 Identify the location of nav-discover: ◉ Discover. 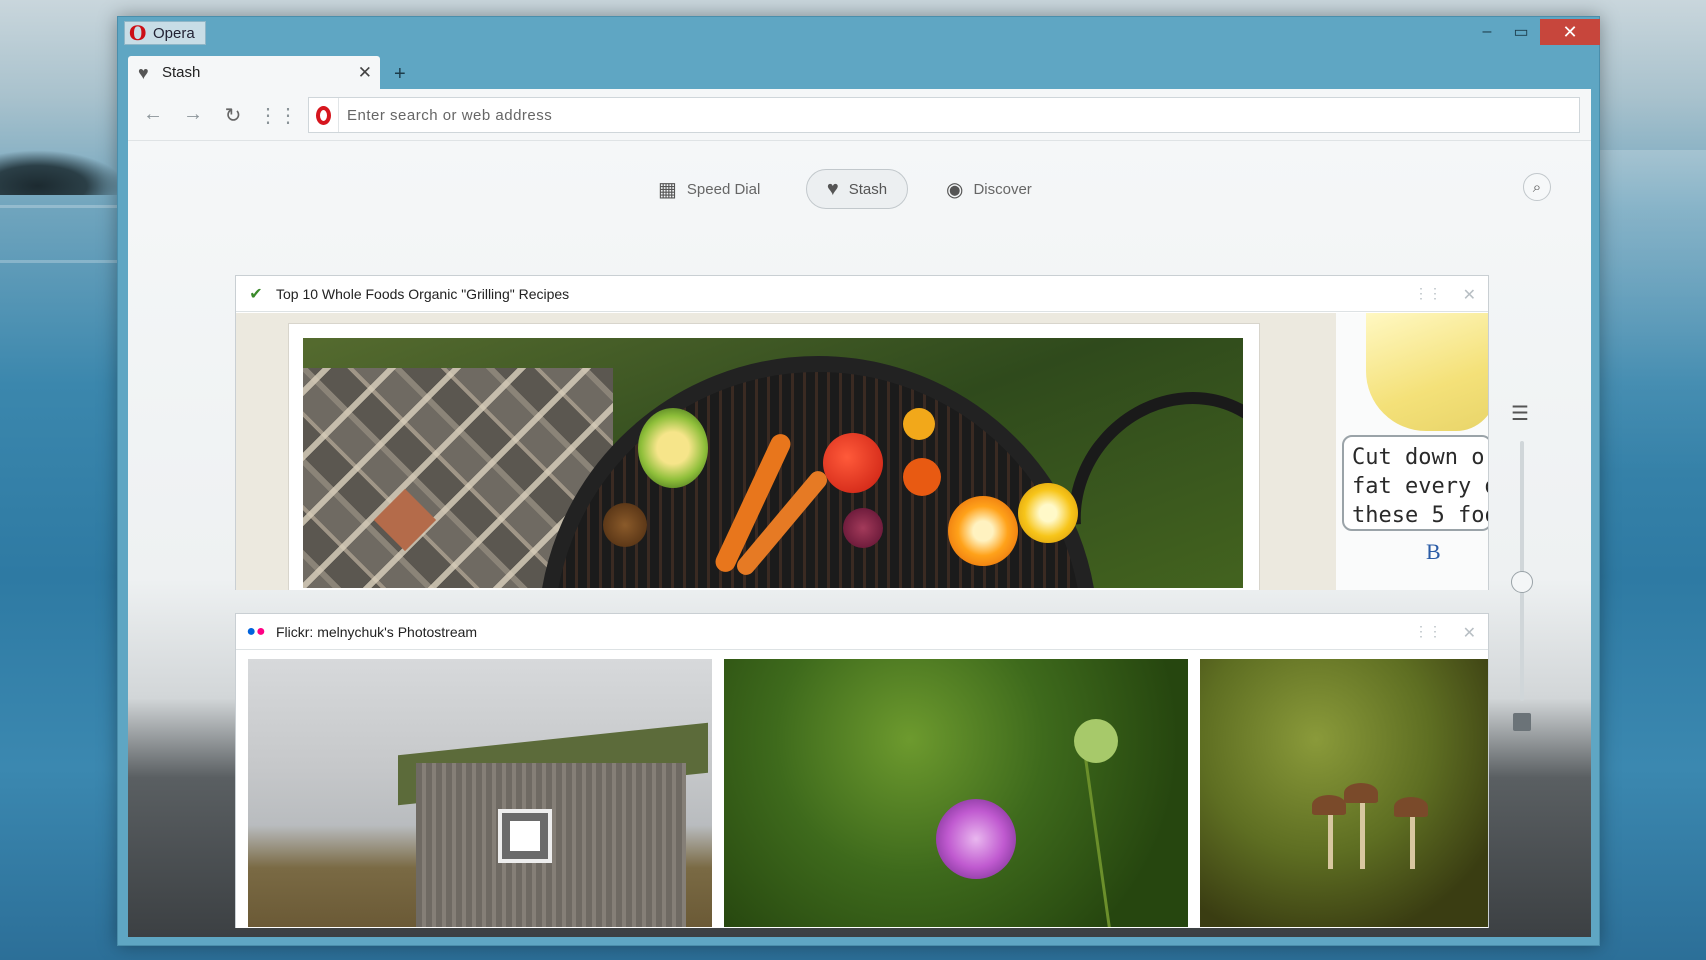
(989, 189).